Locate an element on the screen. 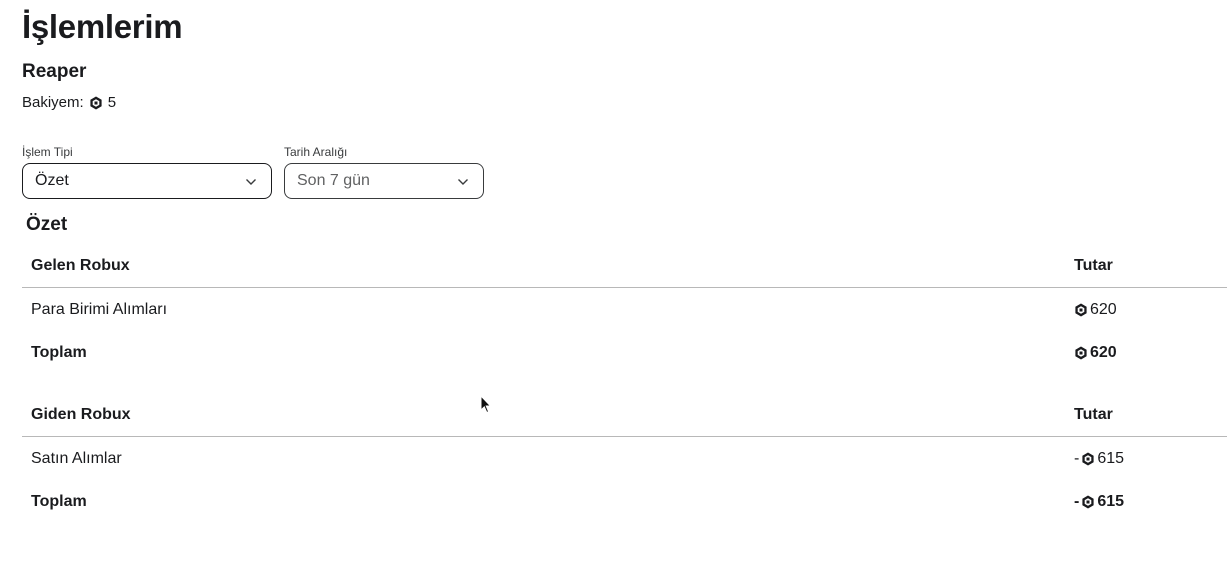 The image size is (1227, 578). page-title: İşlemlerim is located at coordinates (102, 26).